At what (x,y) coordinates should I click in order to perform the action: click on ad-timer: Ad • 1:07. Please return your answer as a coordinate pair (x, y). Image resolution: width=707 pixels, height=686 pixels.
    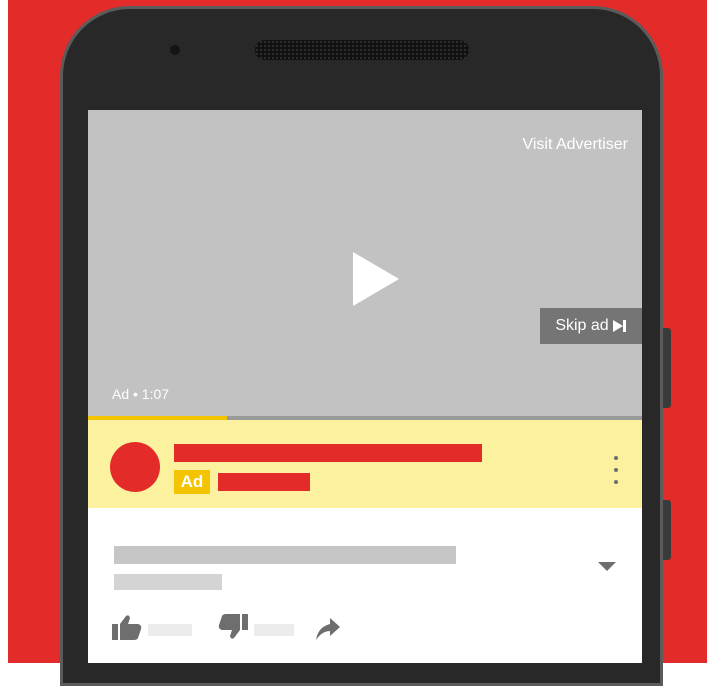
    Looking at the image, I should click on (141, 394).